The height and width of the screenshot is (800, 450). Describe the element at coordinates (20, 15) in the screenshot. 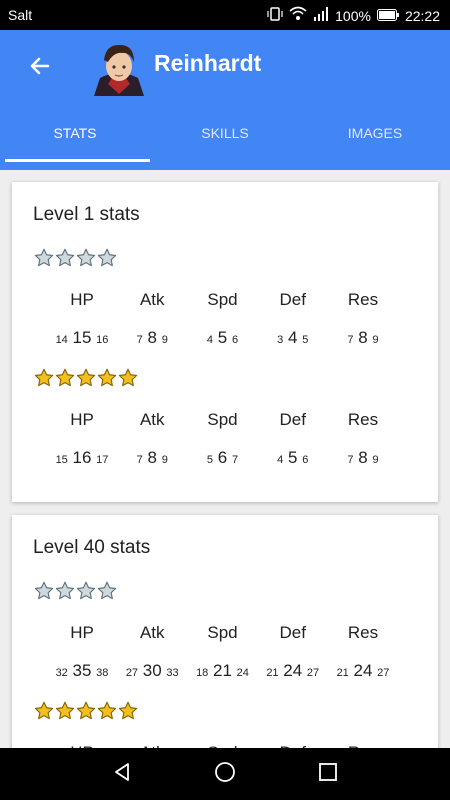

I see `carrier-name: Salt` at that location.